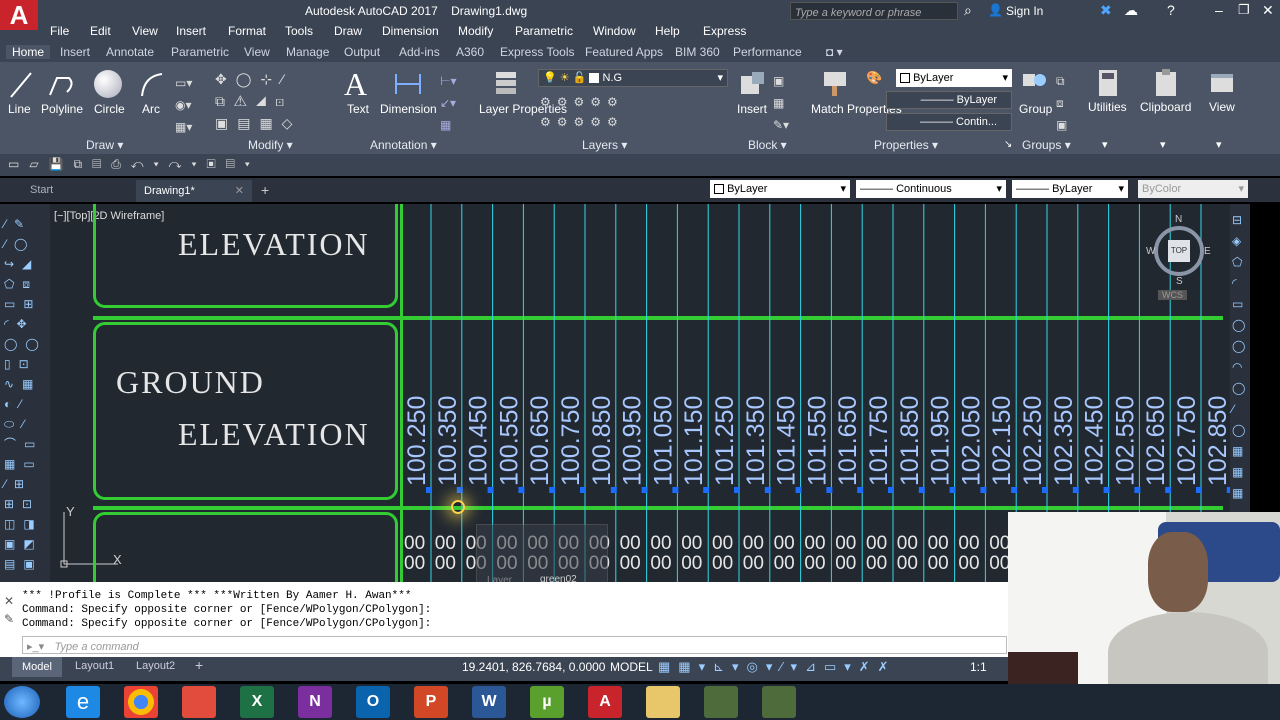  What do you see at coordinates (270, 145) in the screenshot?
I see `modify-panel-title: Modify ▾` at bounding box center [270, 145].